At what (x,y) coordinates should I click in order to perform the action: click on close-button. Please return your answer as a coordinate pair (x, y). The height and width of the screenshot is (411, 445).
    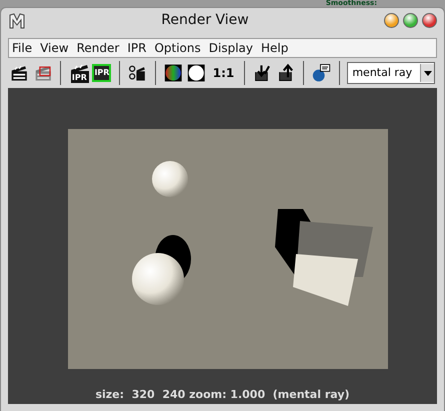
    Looking at the image, I should click on (429, 20).